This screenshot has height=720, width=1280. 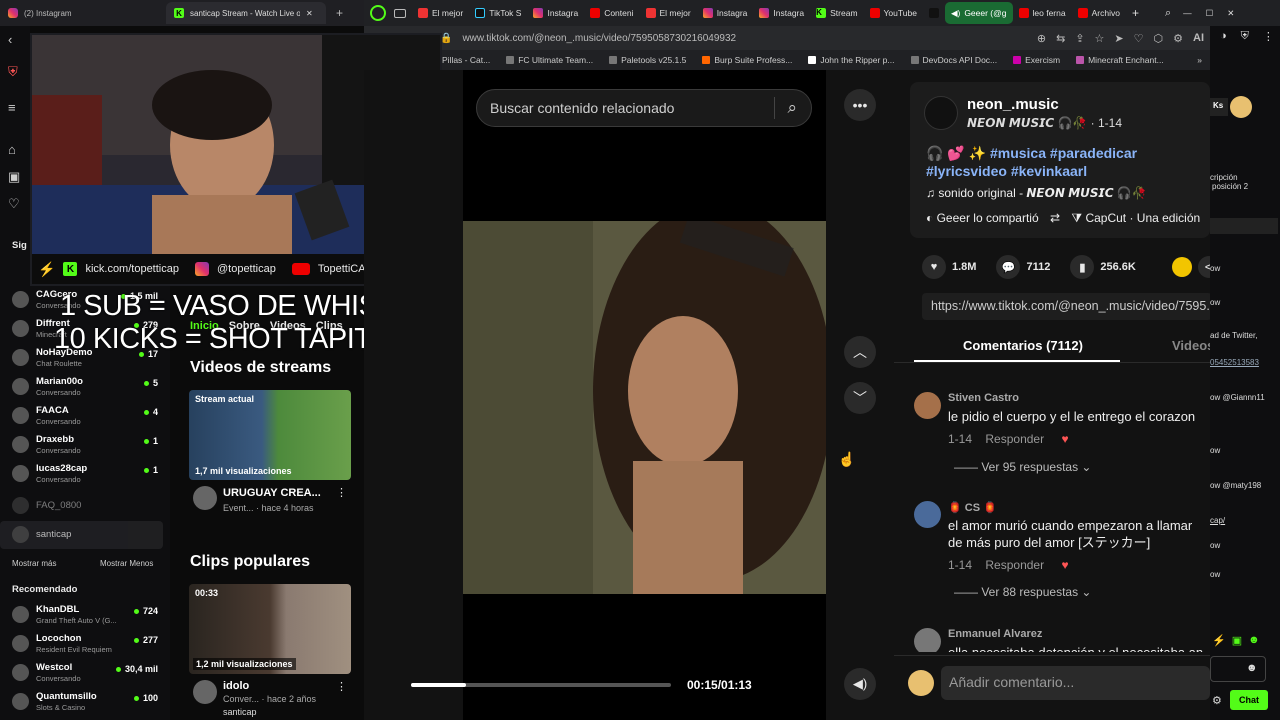 What do you see at coordinates (893, 13) in the screenshot?
I see `tab-youtube: YouTube` at bounding box center [893, 13].